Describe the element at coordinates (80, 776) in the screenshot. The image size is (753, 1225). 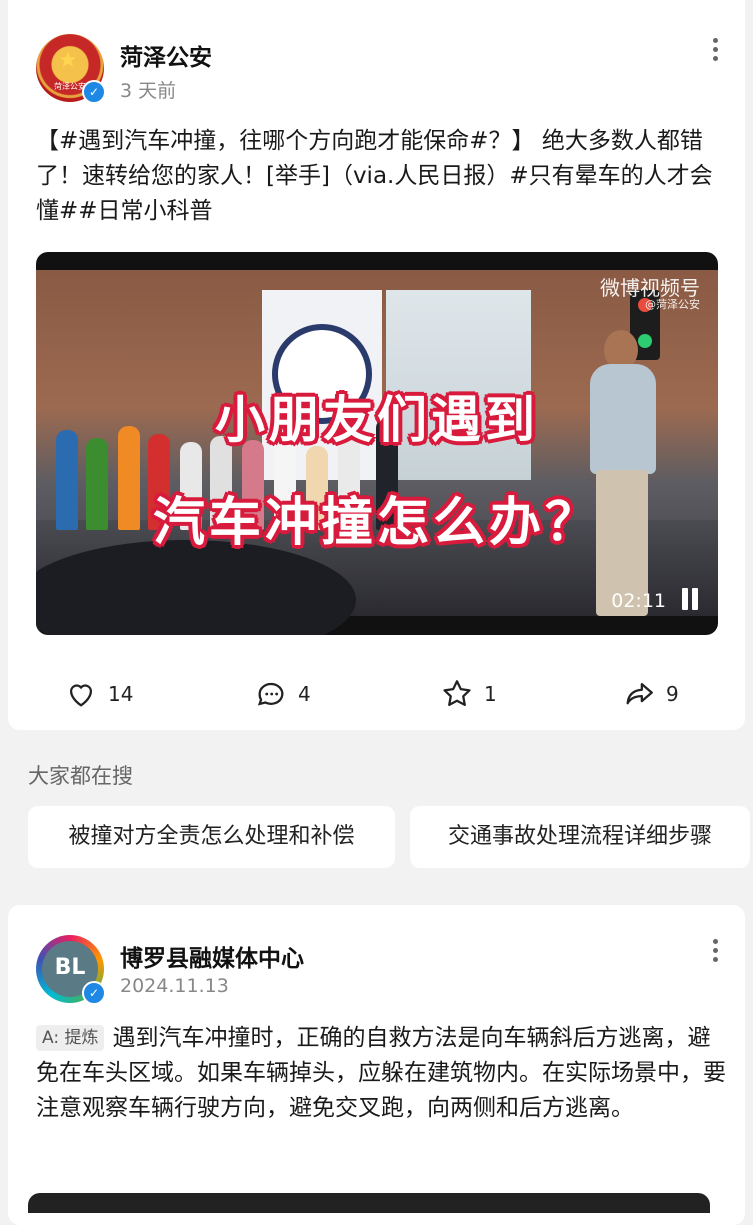
I see `search-section-title: 大家都在搜` at that location.